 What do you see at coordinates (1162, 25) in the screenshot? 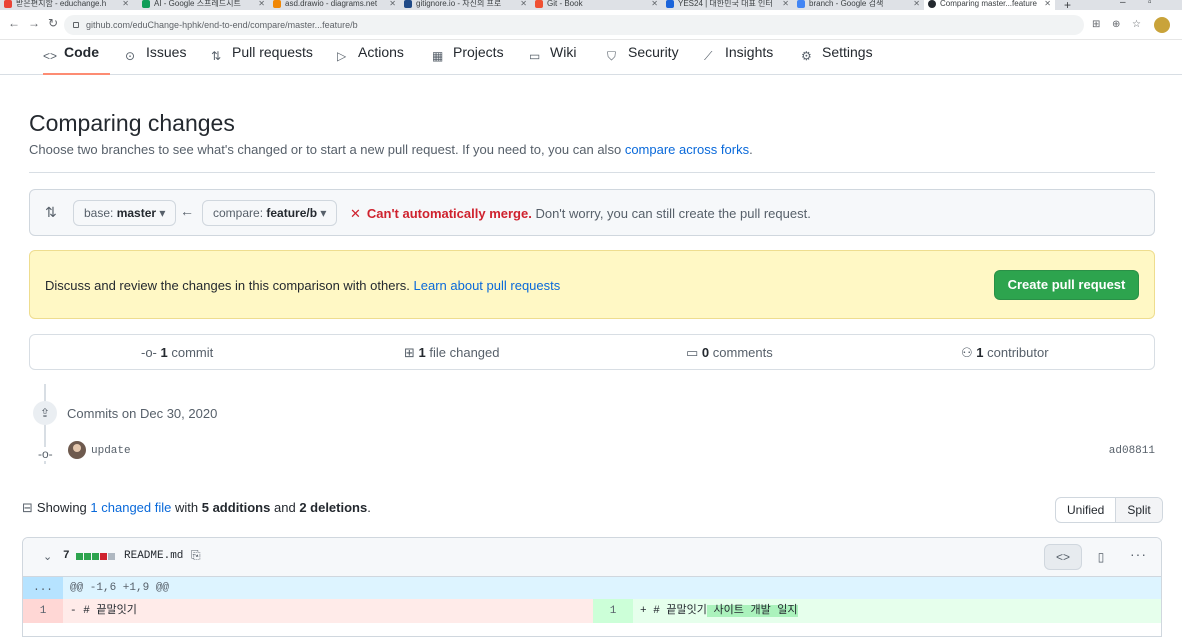
I see `profile-avatar` at bounding box center [1162, 25].